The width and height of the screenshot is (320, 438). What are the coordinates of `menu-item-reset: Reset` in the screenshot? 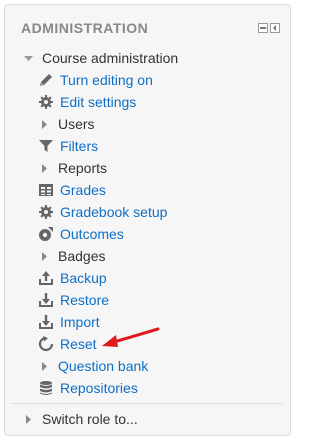 It's located at (67, 344).